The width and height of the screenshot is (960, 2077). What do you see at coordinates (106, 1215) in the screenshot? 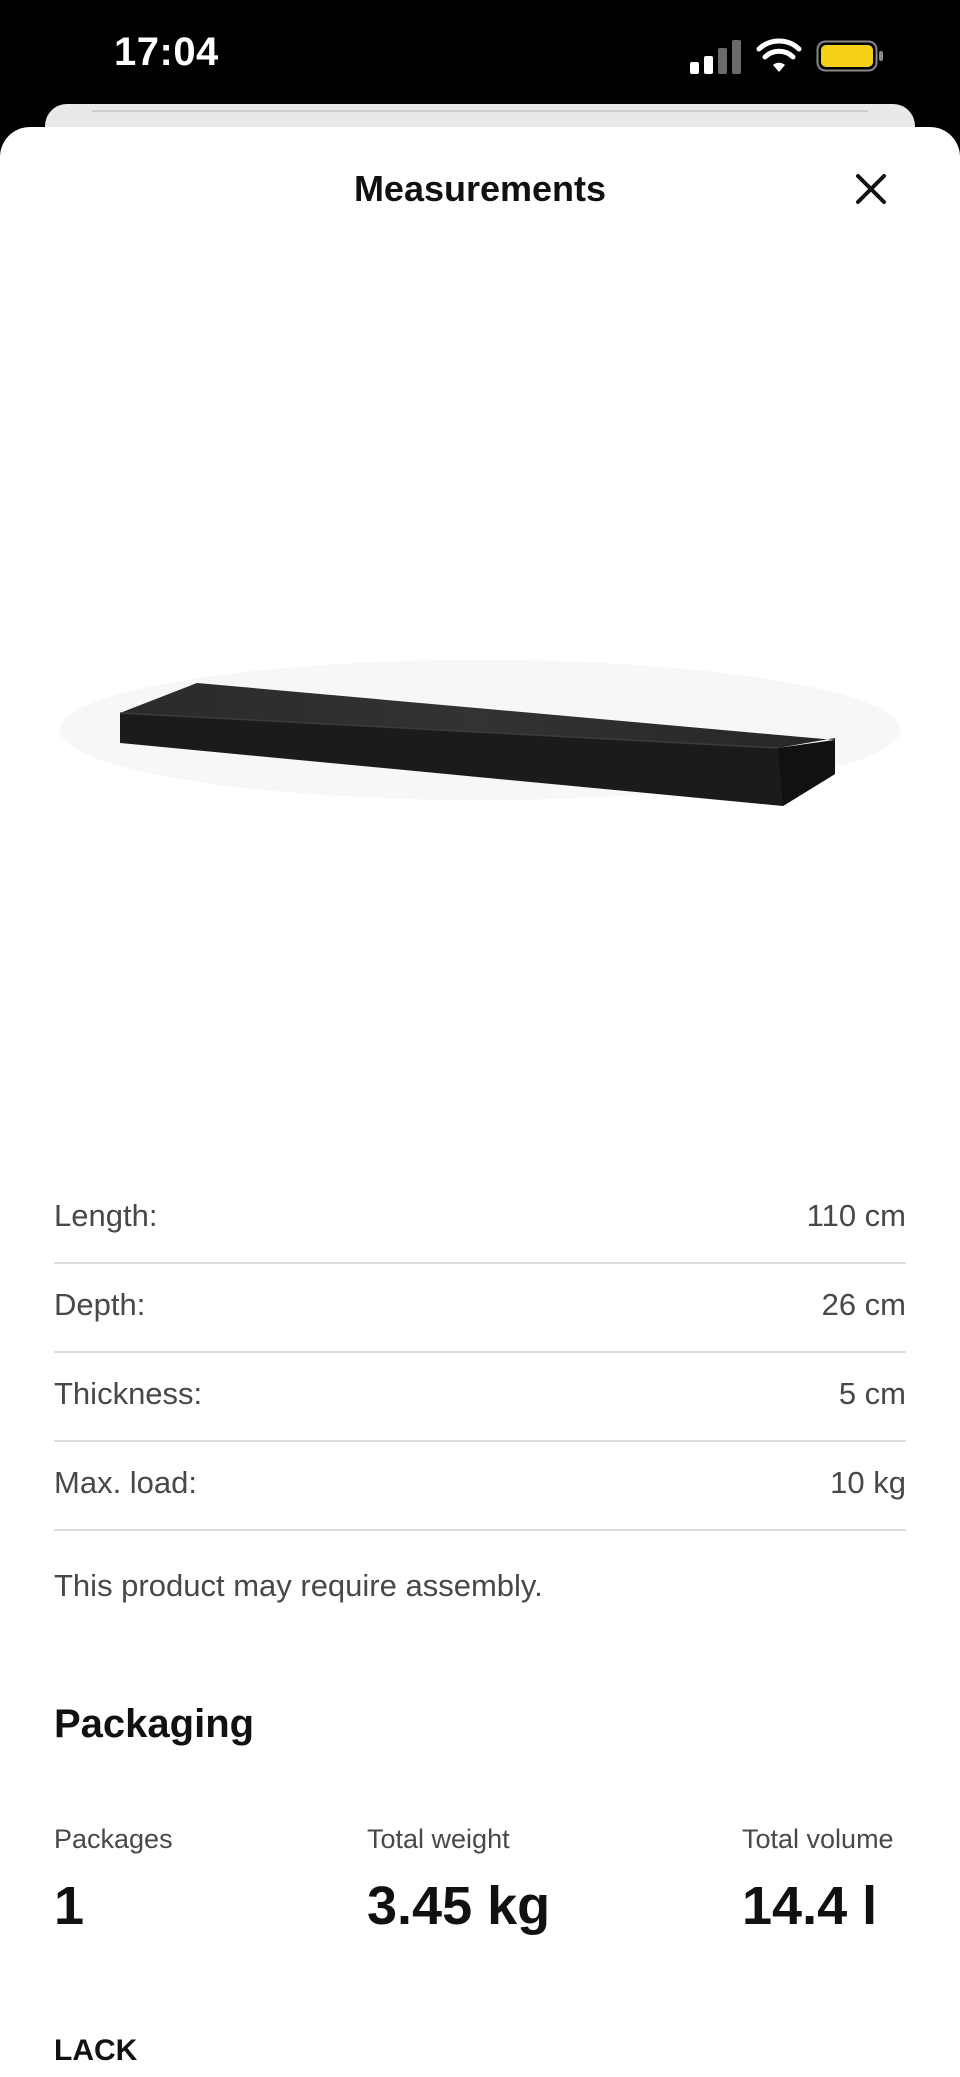
I see `measurement-label: Length:` at bounding box center [106, 1215].